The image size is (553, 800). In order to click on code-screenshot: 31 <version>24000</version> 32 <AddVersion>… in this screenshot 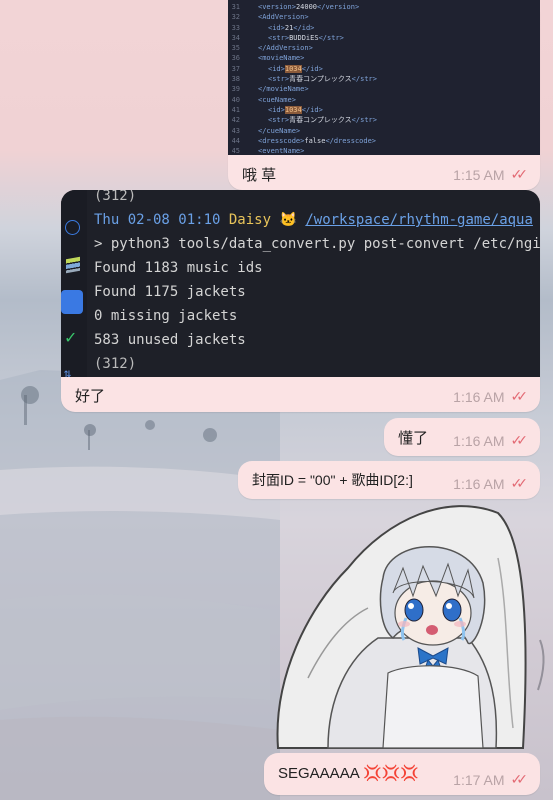, I will do `click(384, 77)`.